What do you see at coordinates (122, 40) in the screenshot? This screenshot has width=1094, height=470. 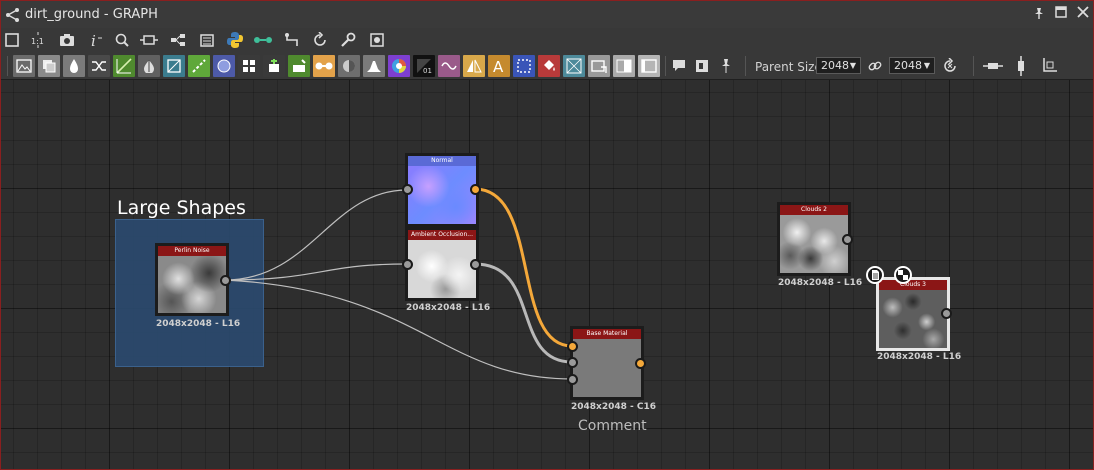 I see `search-icon` at bounding box center [122, 40].